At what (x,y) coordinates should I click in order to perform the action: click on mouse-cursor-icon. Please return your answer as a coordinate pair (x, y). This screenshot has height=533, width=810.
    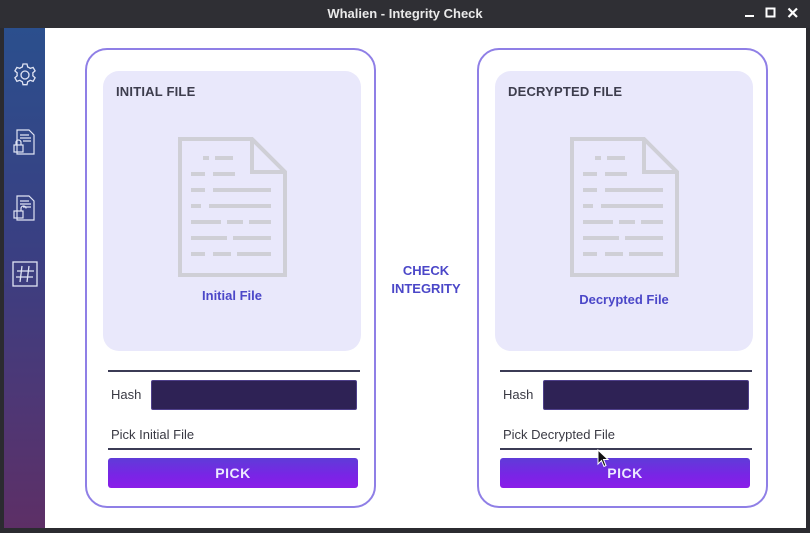
    Looking at the image, I should click on (603, 458).